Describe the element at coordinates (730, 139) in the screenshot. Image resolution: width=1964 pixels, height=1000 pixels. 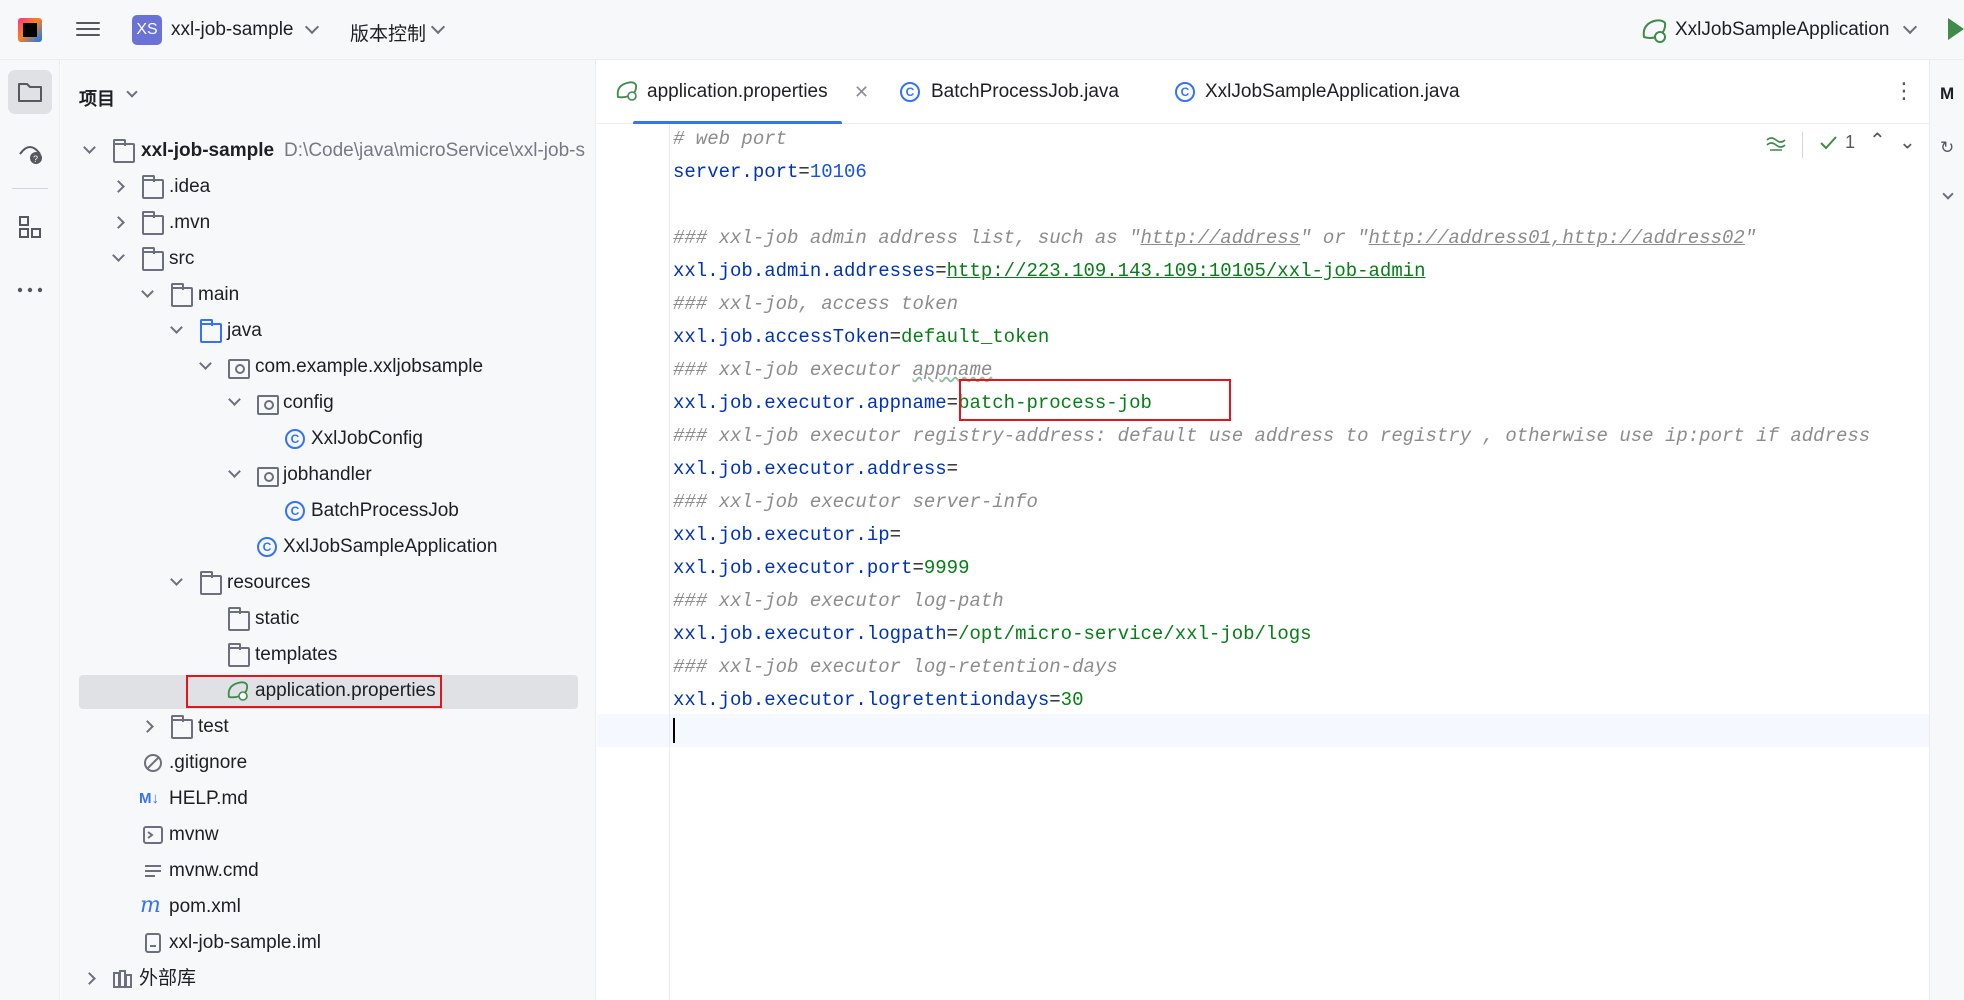
I see `comment: # web port` at that location.